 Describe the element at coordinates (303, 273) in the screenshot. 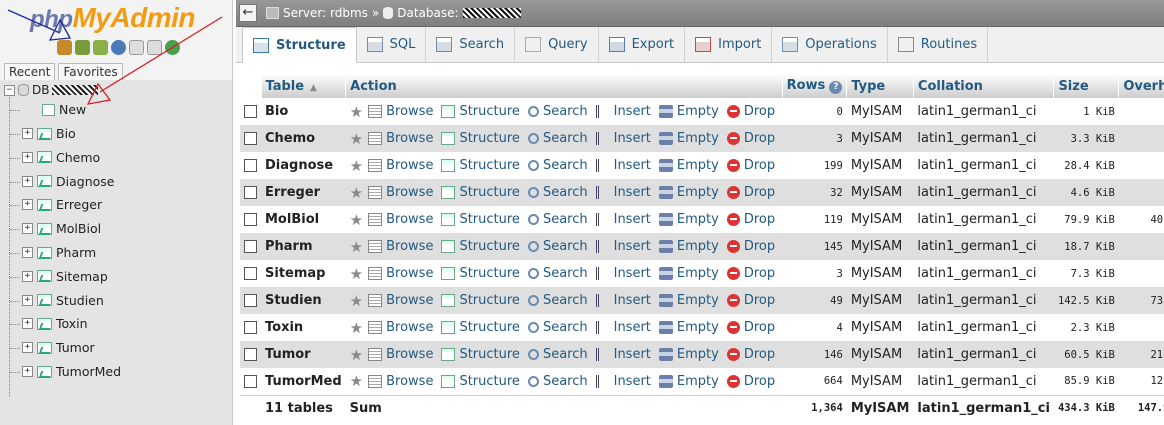

I see `table-name-link: Sitemap` at that location.